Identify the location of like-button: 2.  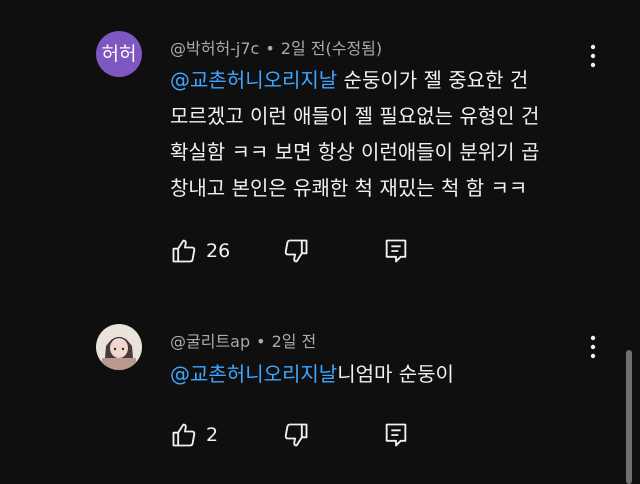
(194, 435).